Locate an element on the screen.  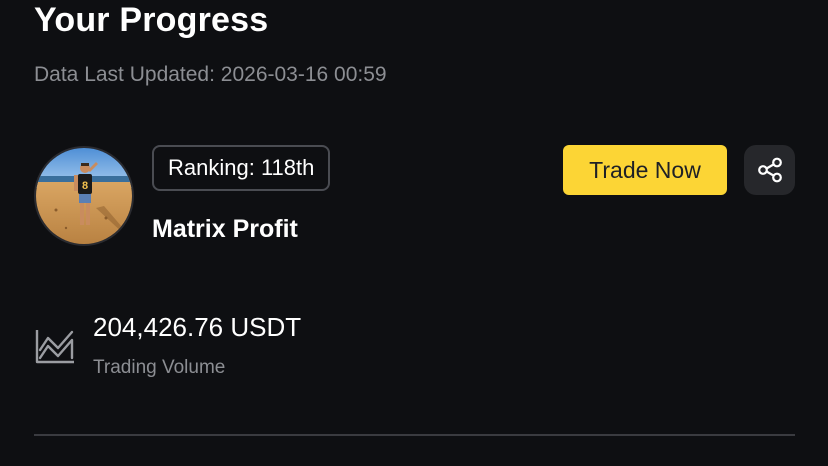
ranking-badge: Ranking: 118th is located at coordinates (241, 168).